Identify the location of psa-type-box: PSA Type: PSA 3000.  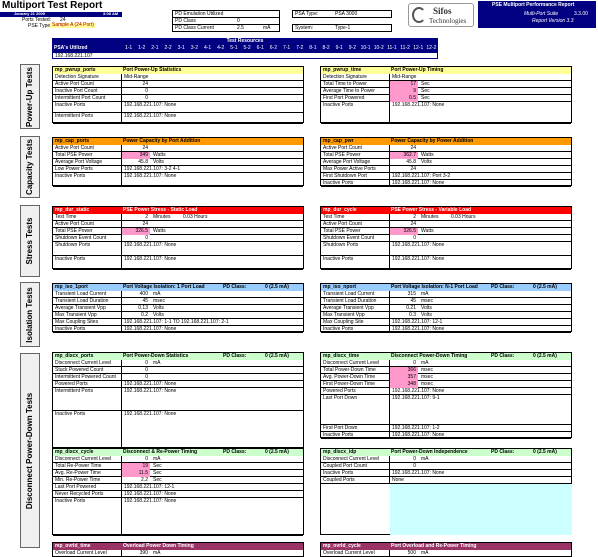
(342, 14).